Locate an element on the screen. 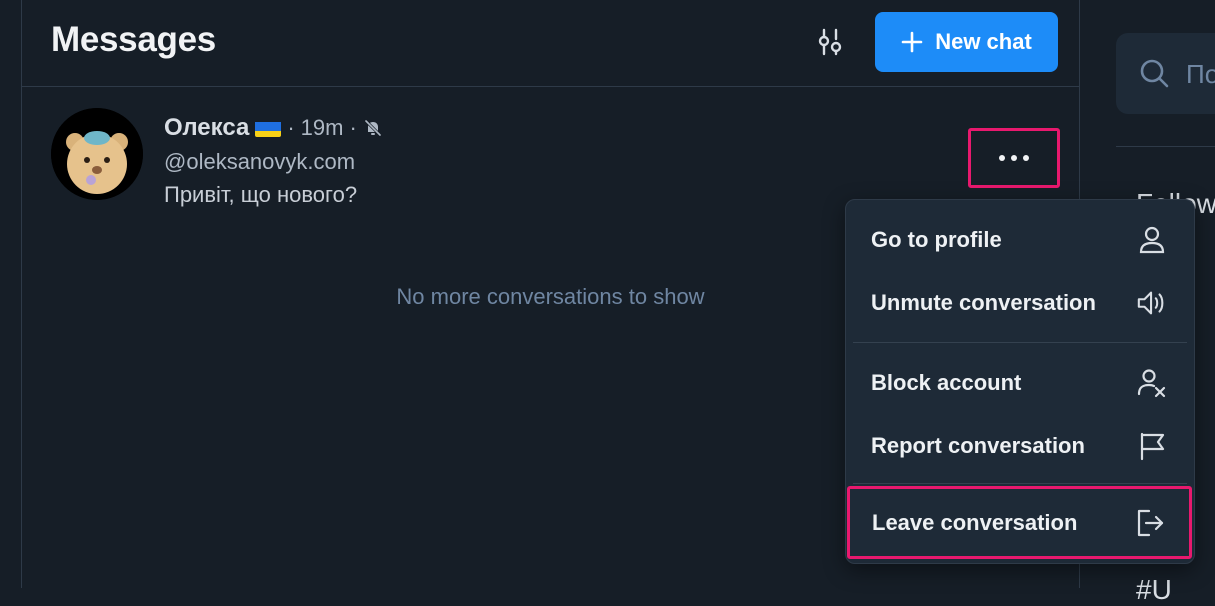 The image size is (1215, 606). person-x-icon is located at coordinates (1152, 383).